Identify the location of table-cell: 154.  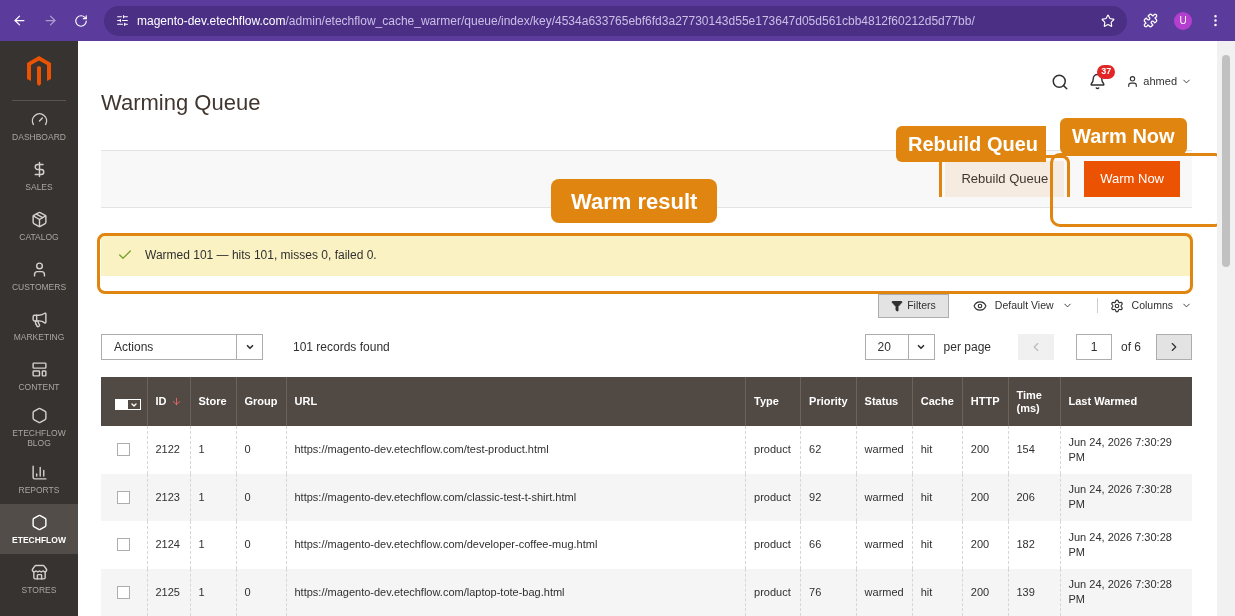
(1034, 450).